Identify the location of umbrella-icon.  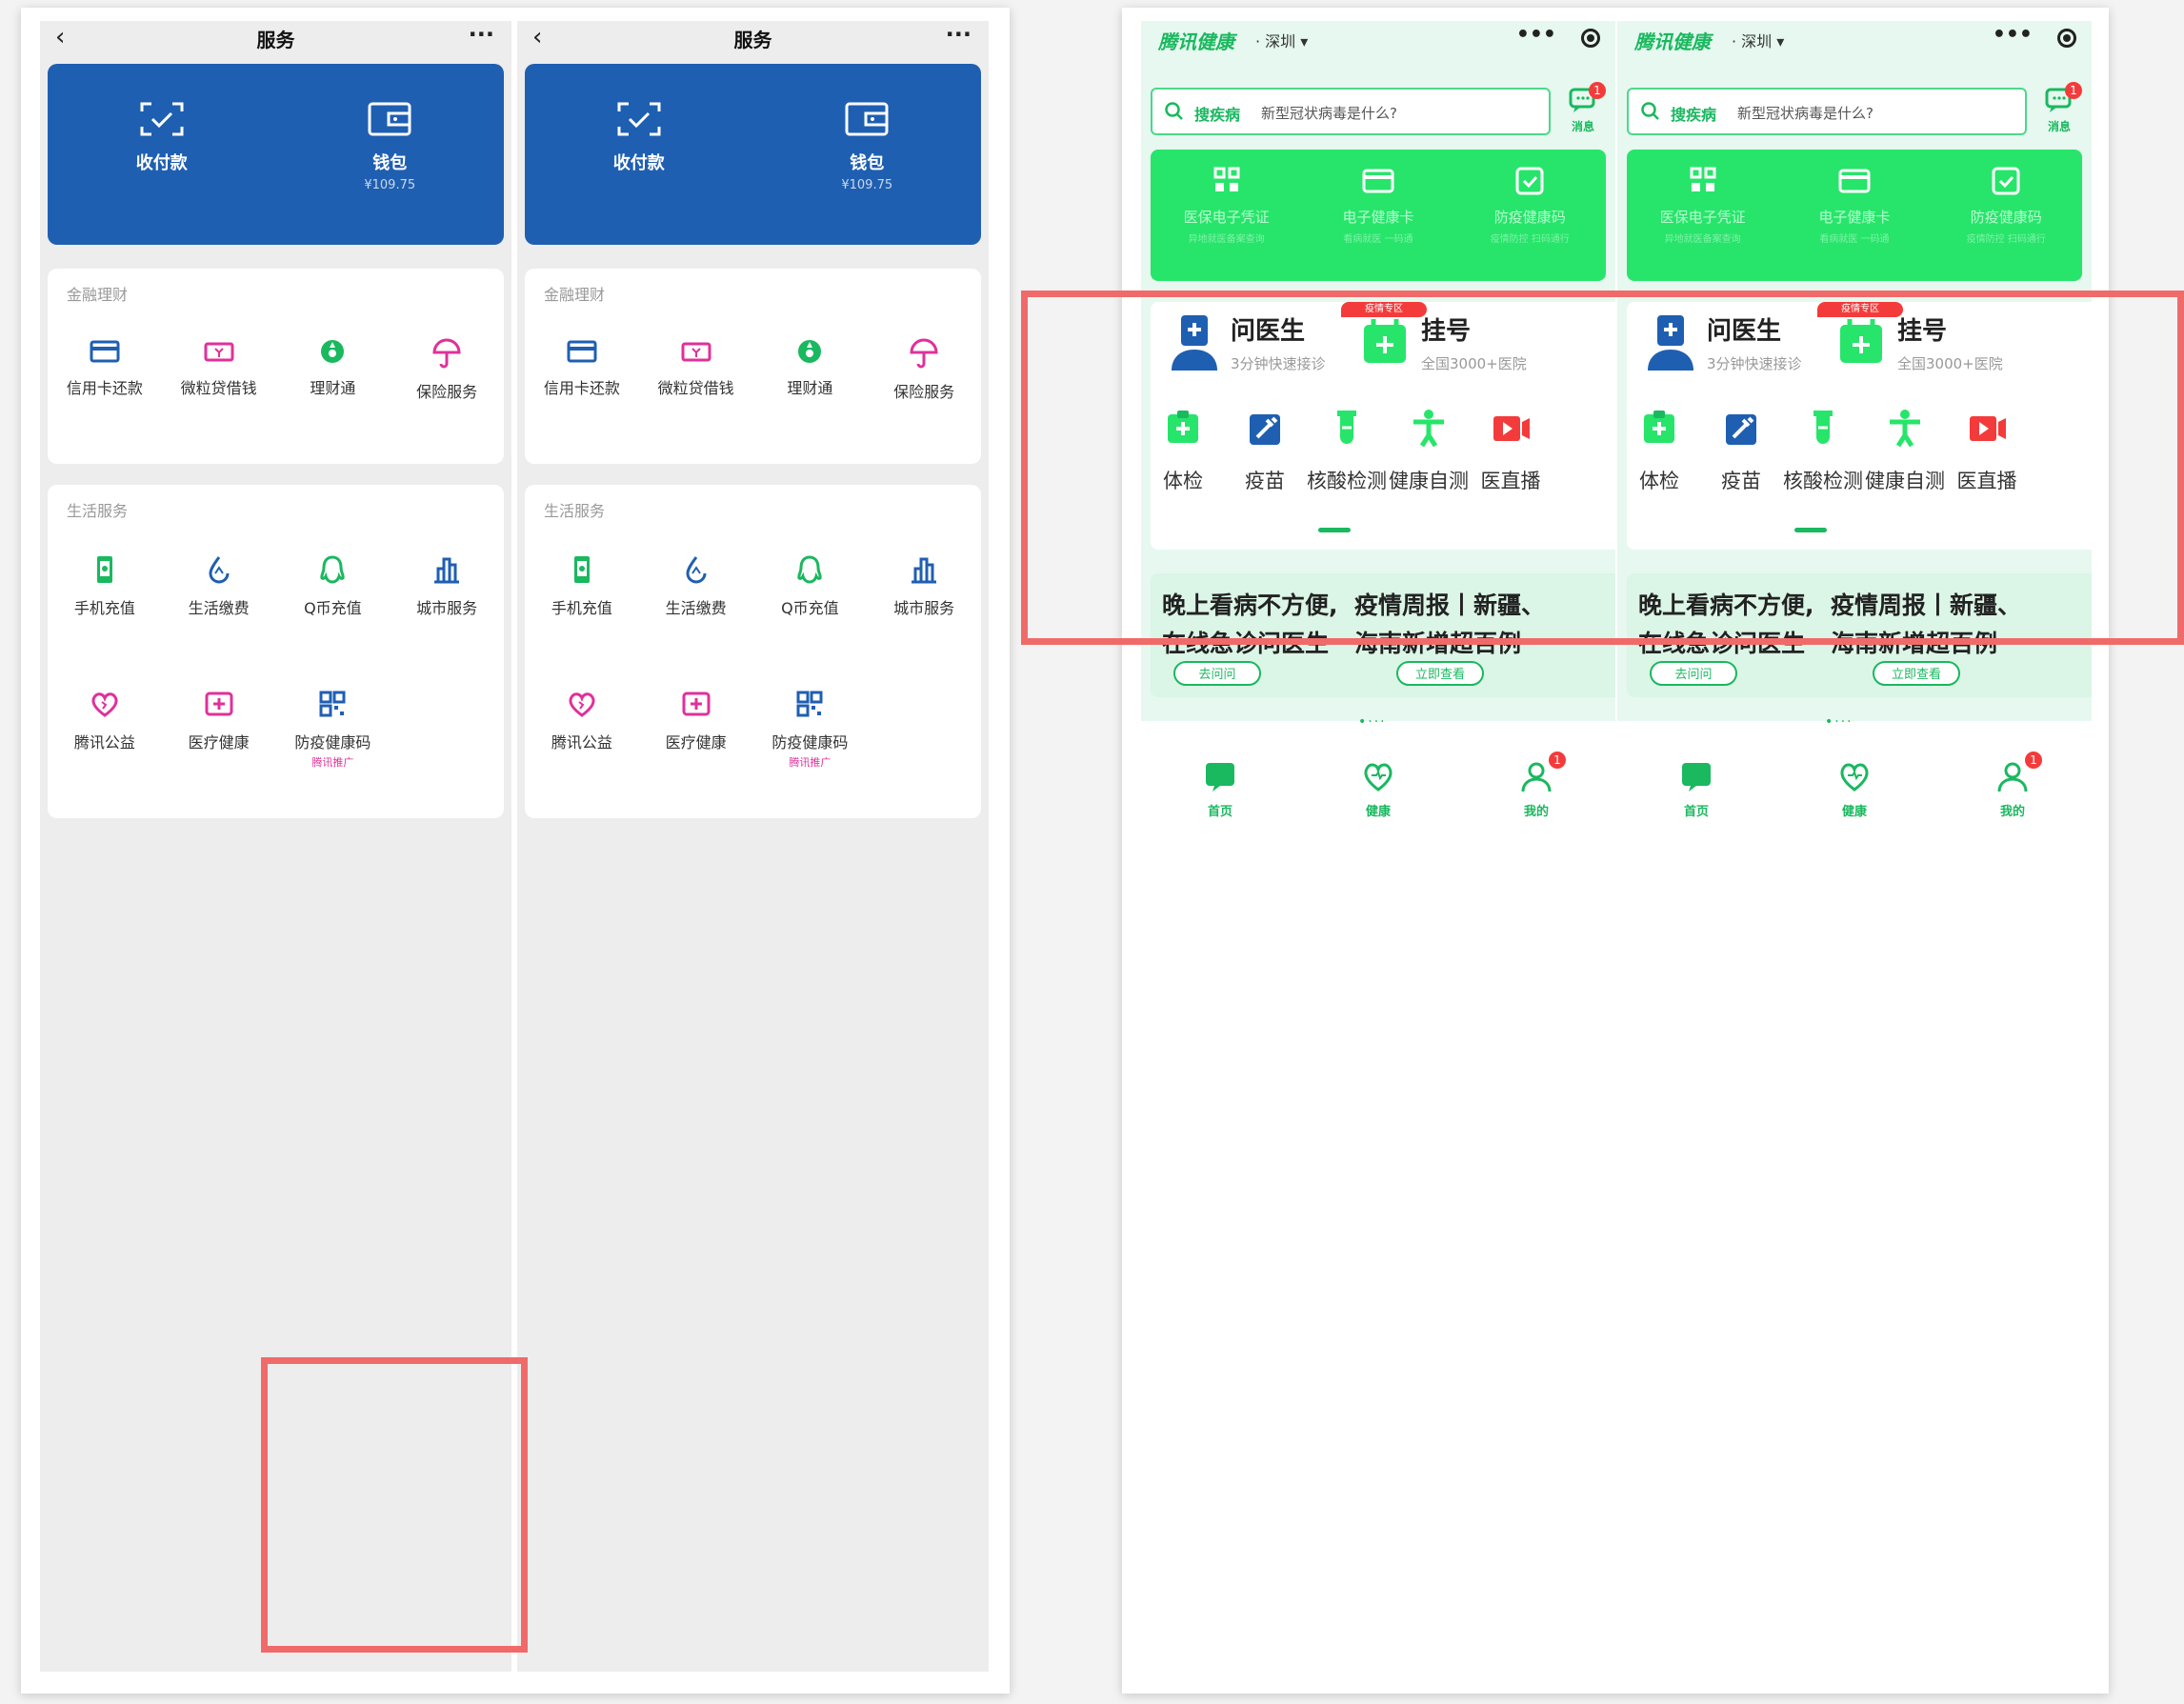
(446, 353).